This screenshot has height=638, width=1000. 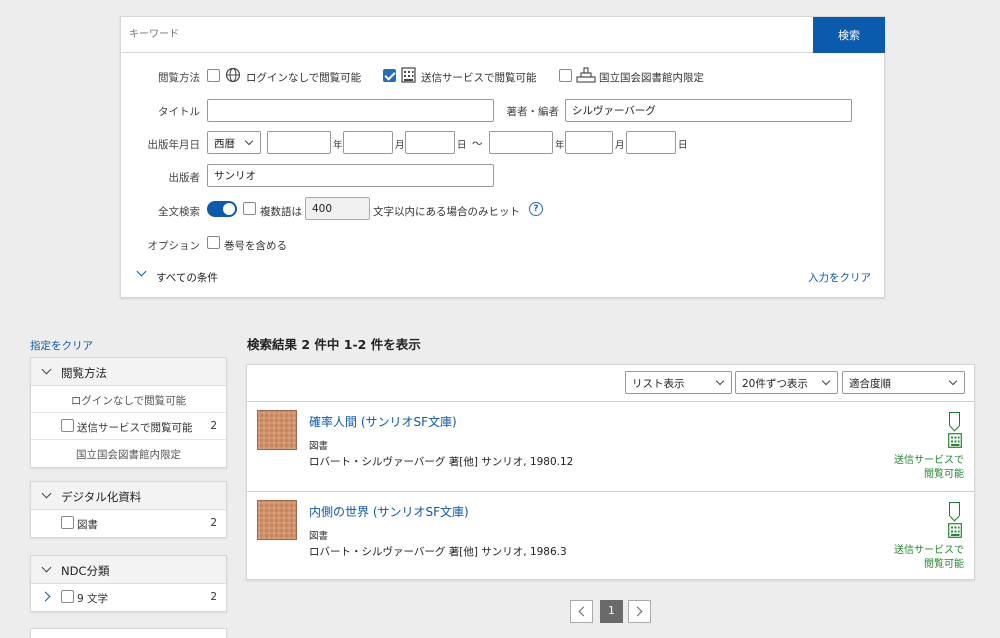 What do you see at coordinates (179, 112) in the screenshot?
I see `title-label: タイトル` at bounding box center [179, 112].